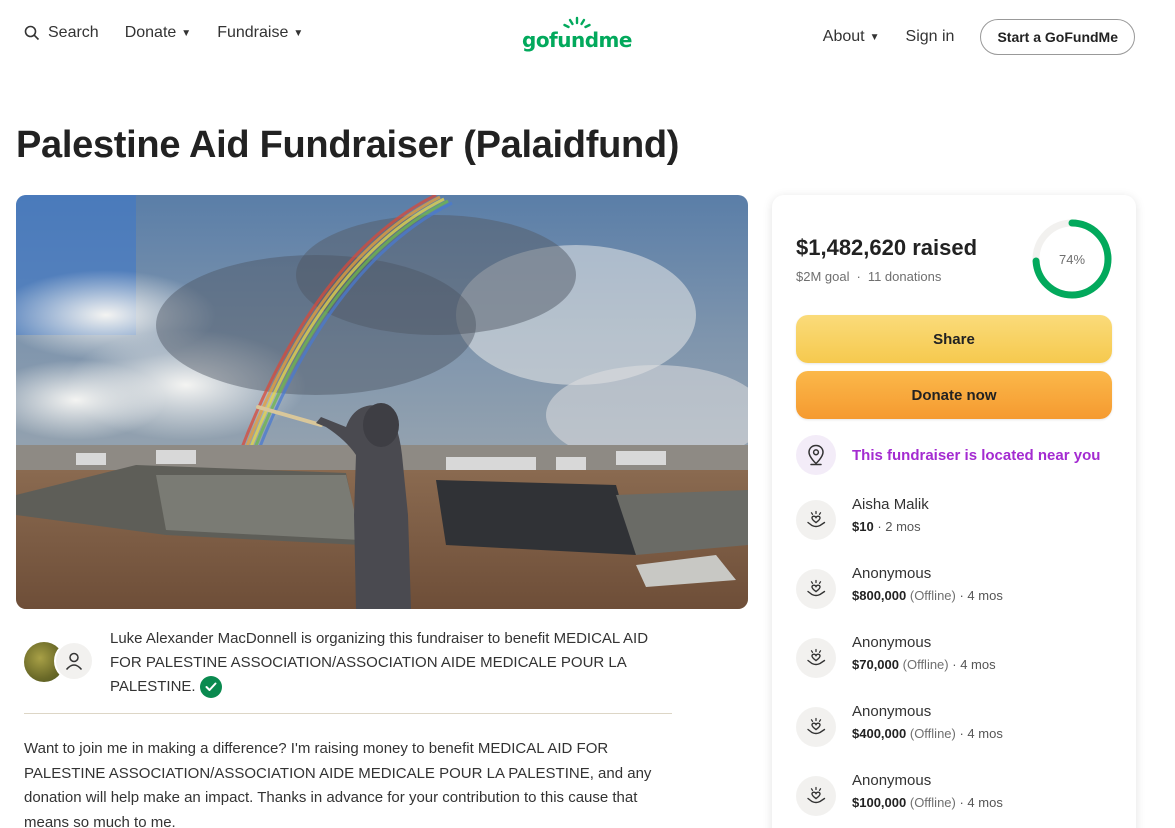 This screenshot has width=1175, height=828. Describe the element at coordinates (905, 276) in the screenshot. I see `donation-count: 11 donations` at that location.